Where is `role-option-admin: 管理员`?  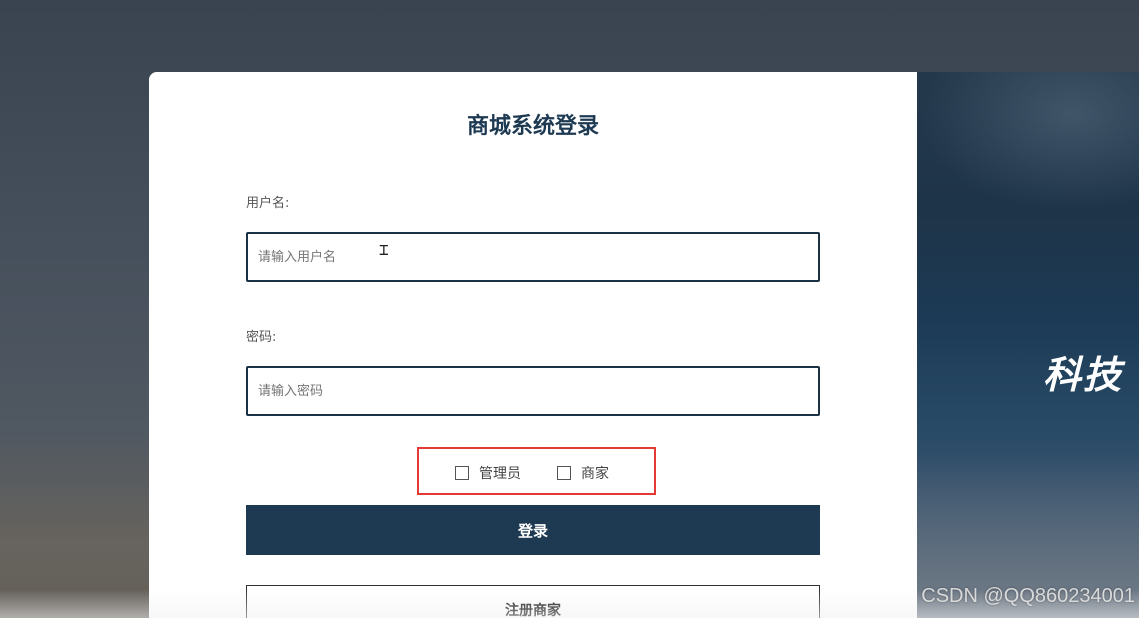 role-option-admin: 管理员 is located at coordinates (488, 473).